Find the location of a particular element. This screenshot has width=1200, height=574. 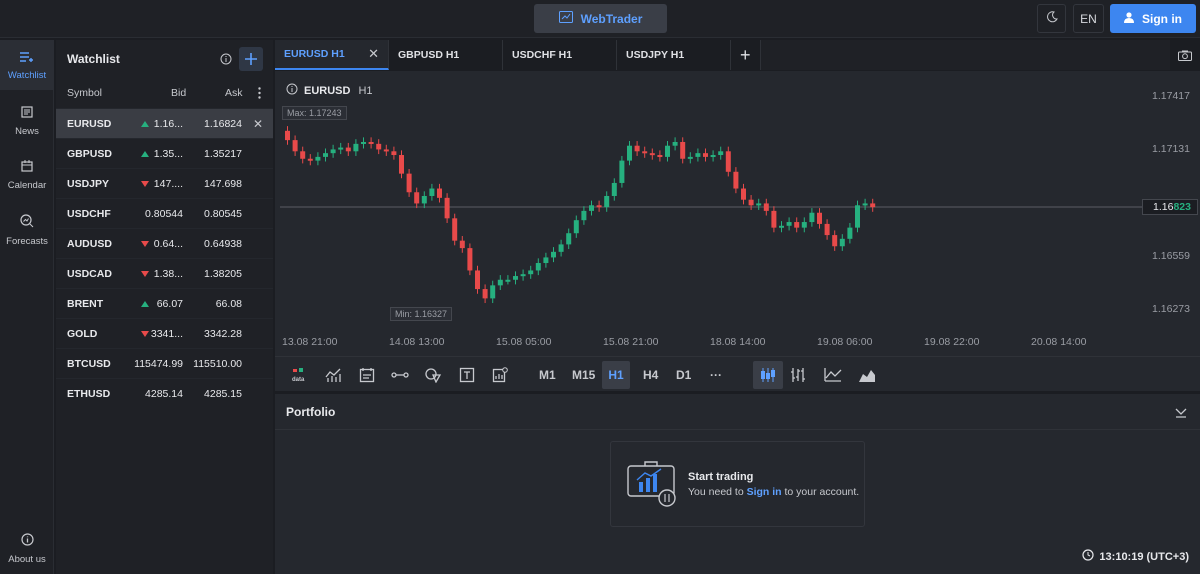

watchlist-row: BRENT 66.07 66.08 is located at coordinates (164, 303).